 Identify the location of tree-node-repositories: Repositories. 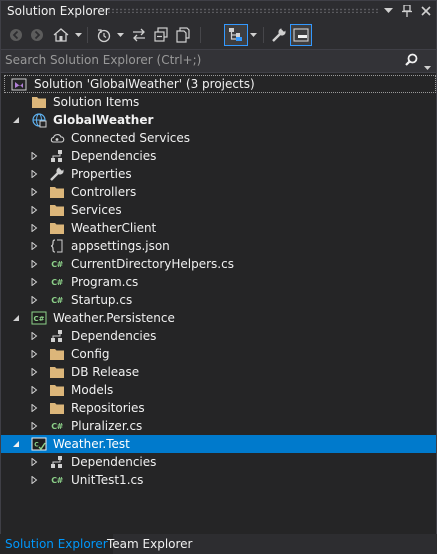
(218, 408).